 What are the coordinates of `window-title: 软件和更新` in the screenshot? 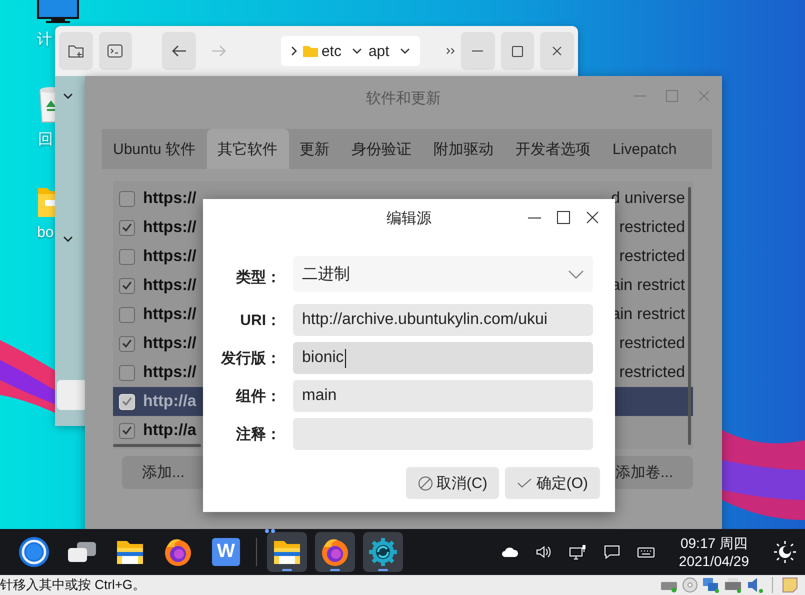 It's located at (403, 98).